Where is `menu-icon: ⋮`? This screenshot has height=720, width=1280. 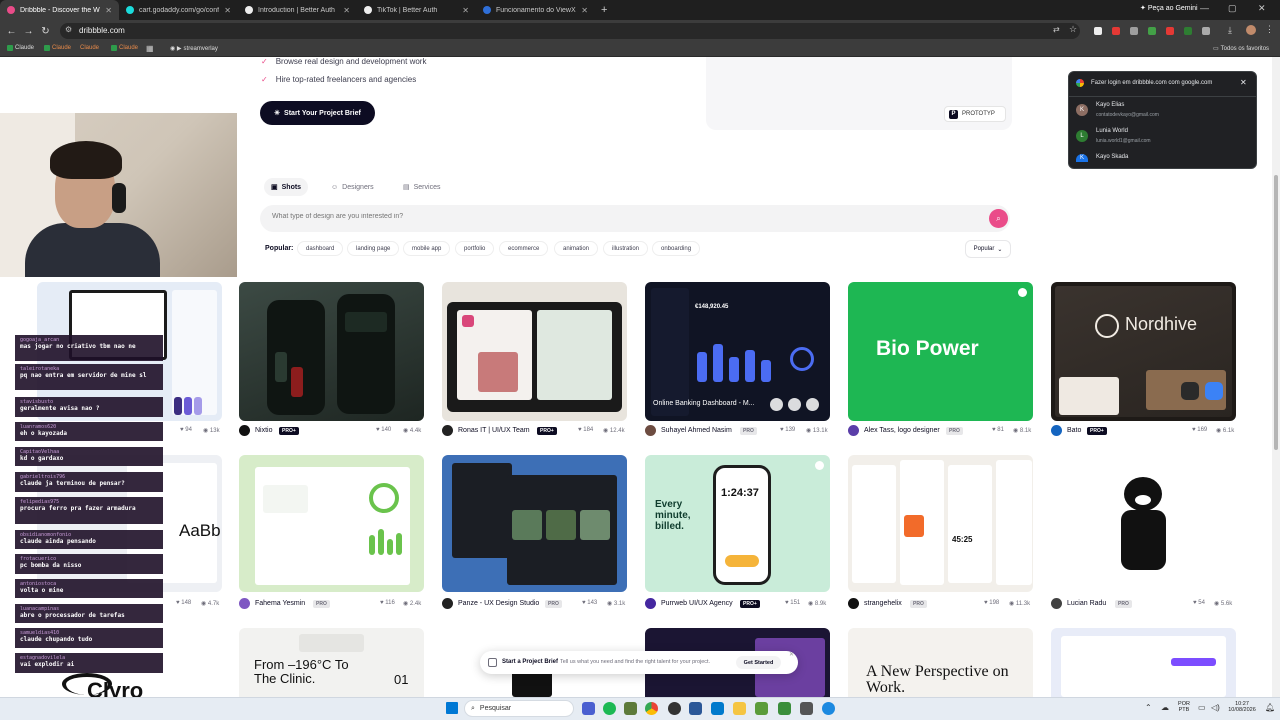
menu-icon: ⋮ is located at coordinates (1269, 29).